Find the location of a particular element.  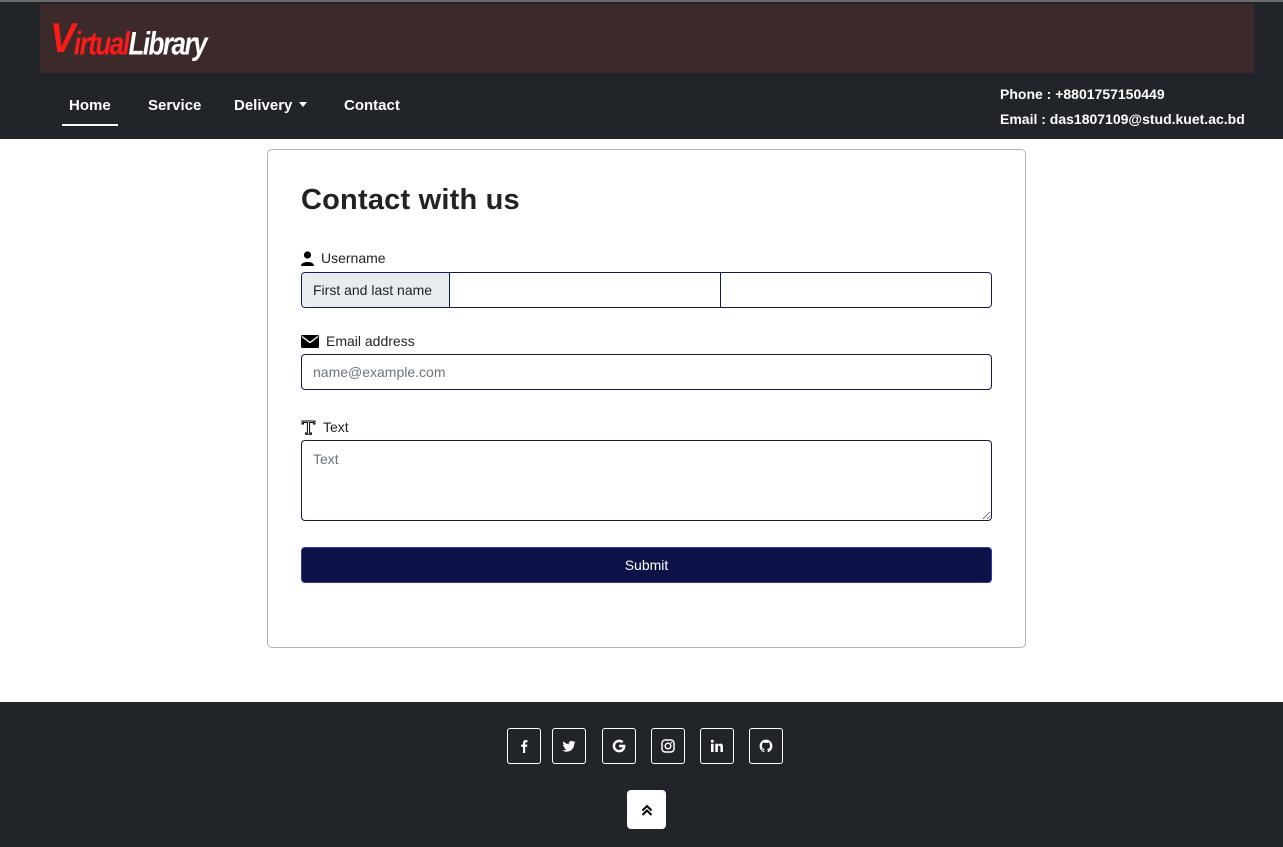

github-icon is located at coordinates (766, 746).